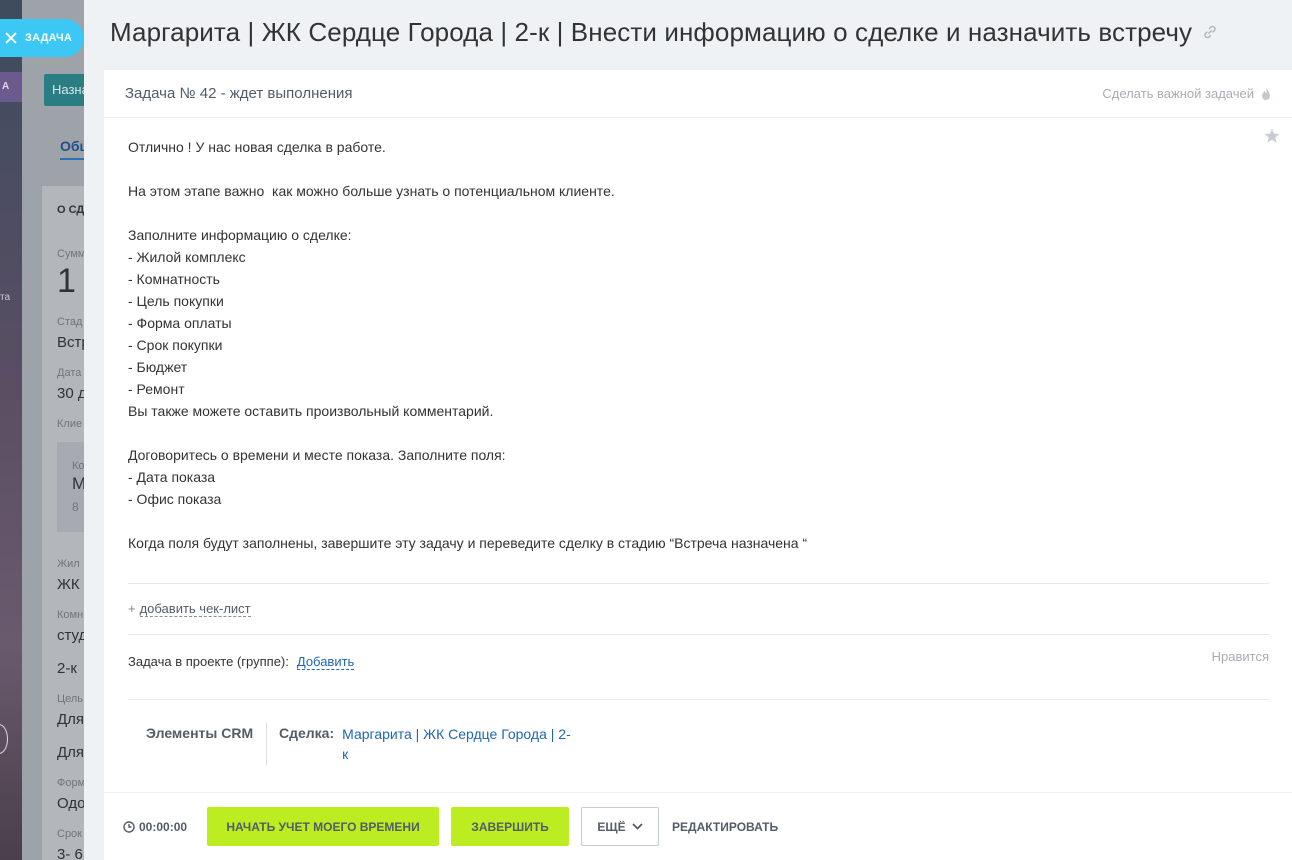 The width and height of the screenshot is (1292, 860). Describe the element at coordinates (71, 803) in the screenshot. I see `background-field-value: Одо` at that location.